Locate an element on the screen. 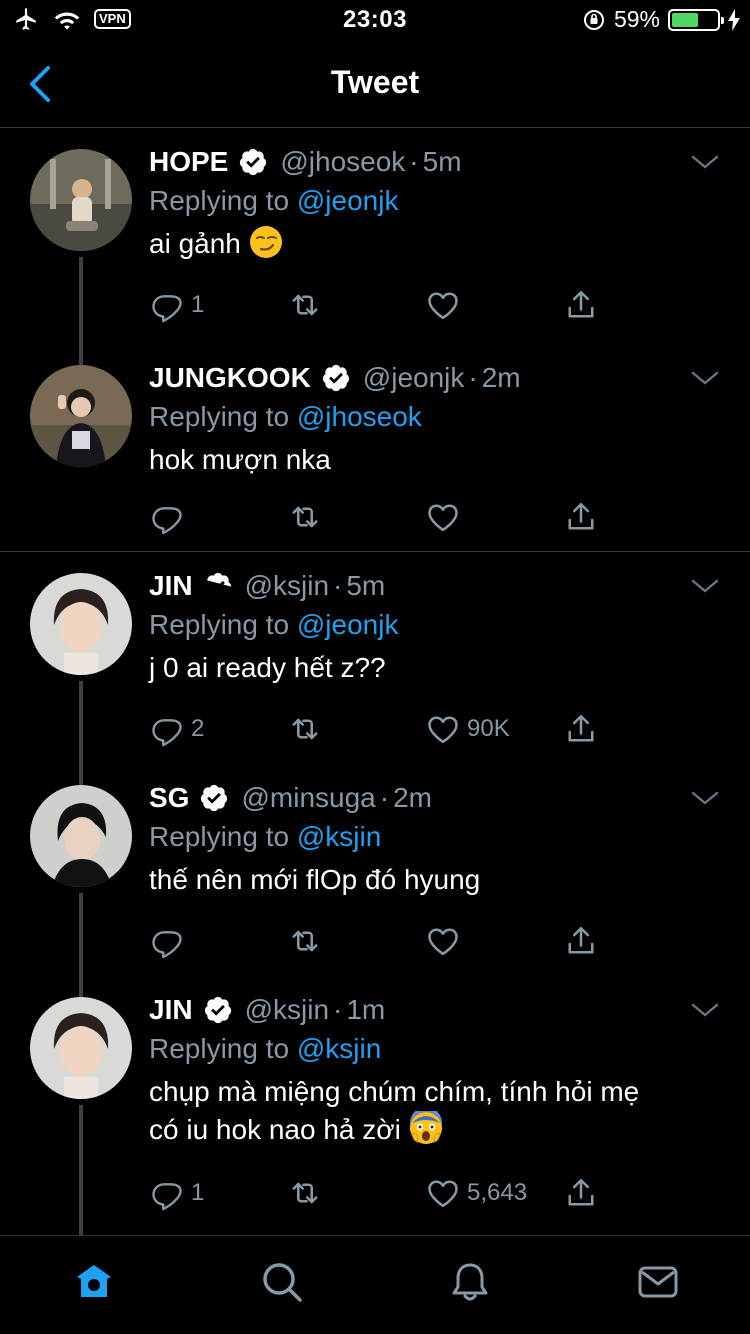 The height and width of the screenshot is (1334, 750). like-button: 5,643 is located at coordinates (476, 1193).